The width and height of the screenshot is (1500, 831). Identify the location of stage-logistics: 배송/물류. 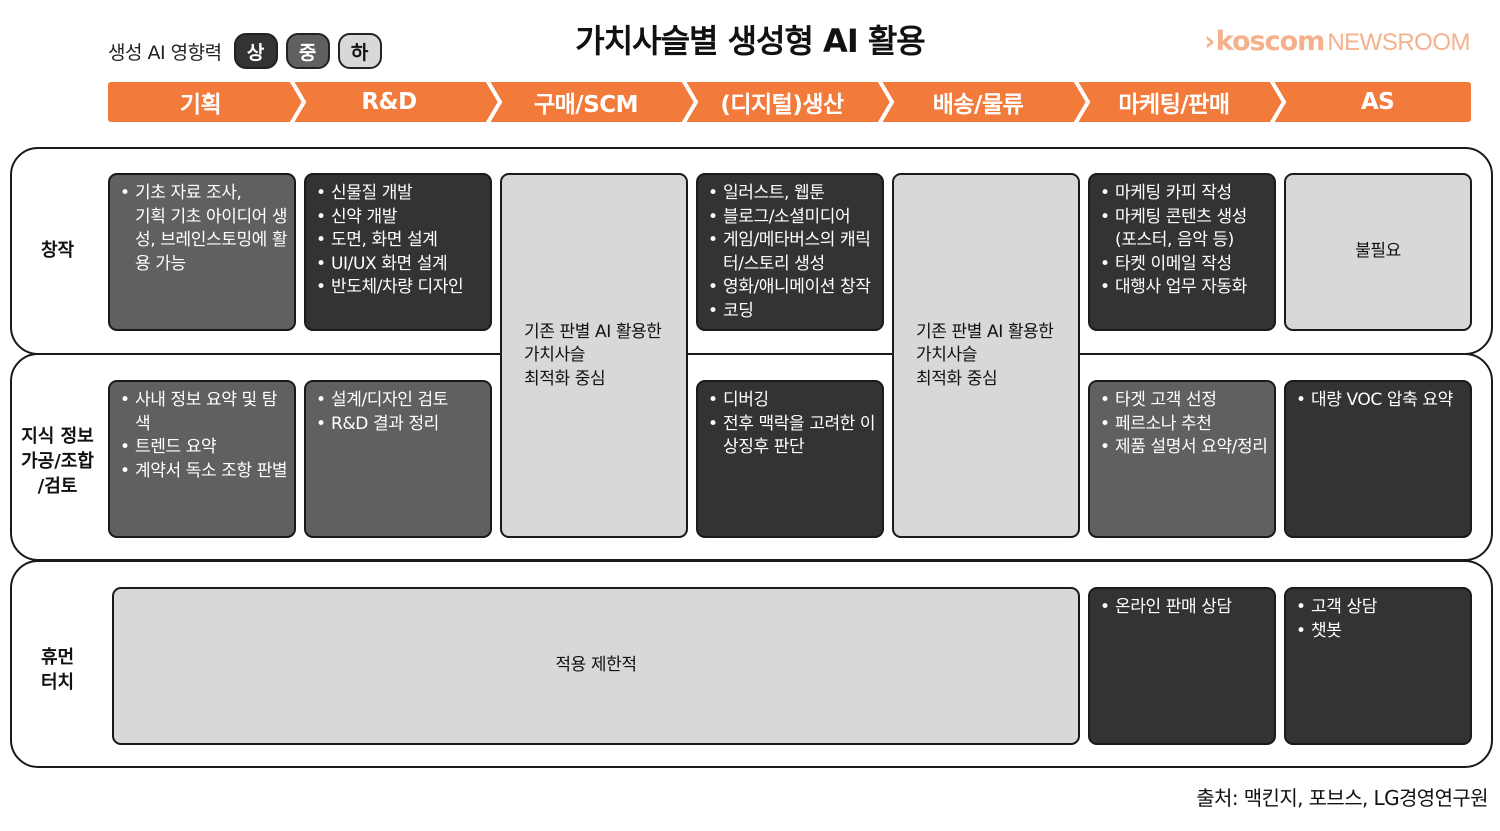
(978, 105).